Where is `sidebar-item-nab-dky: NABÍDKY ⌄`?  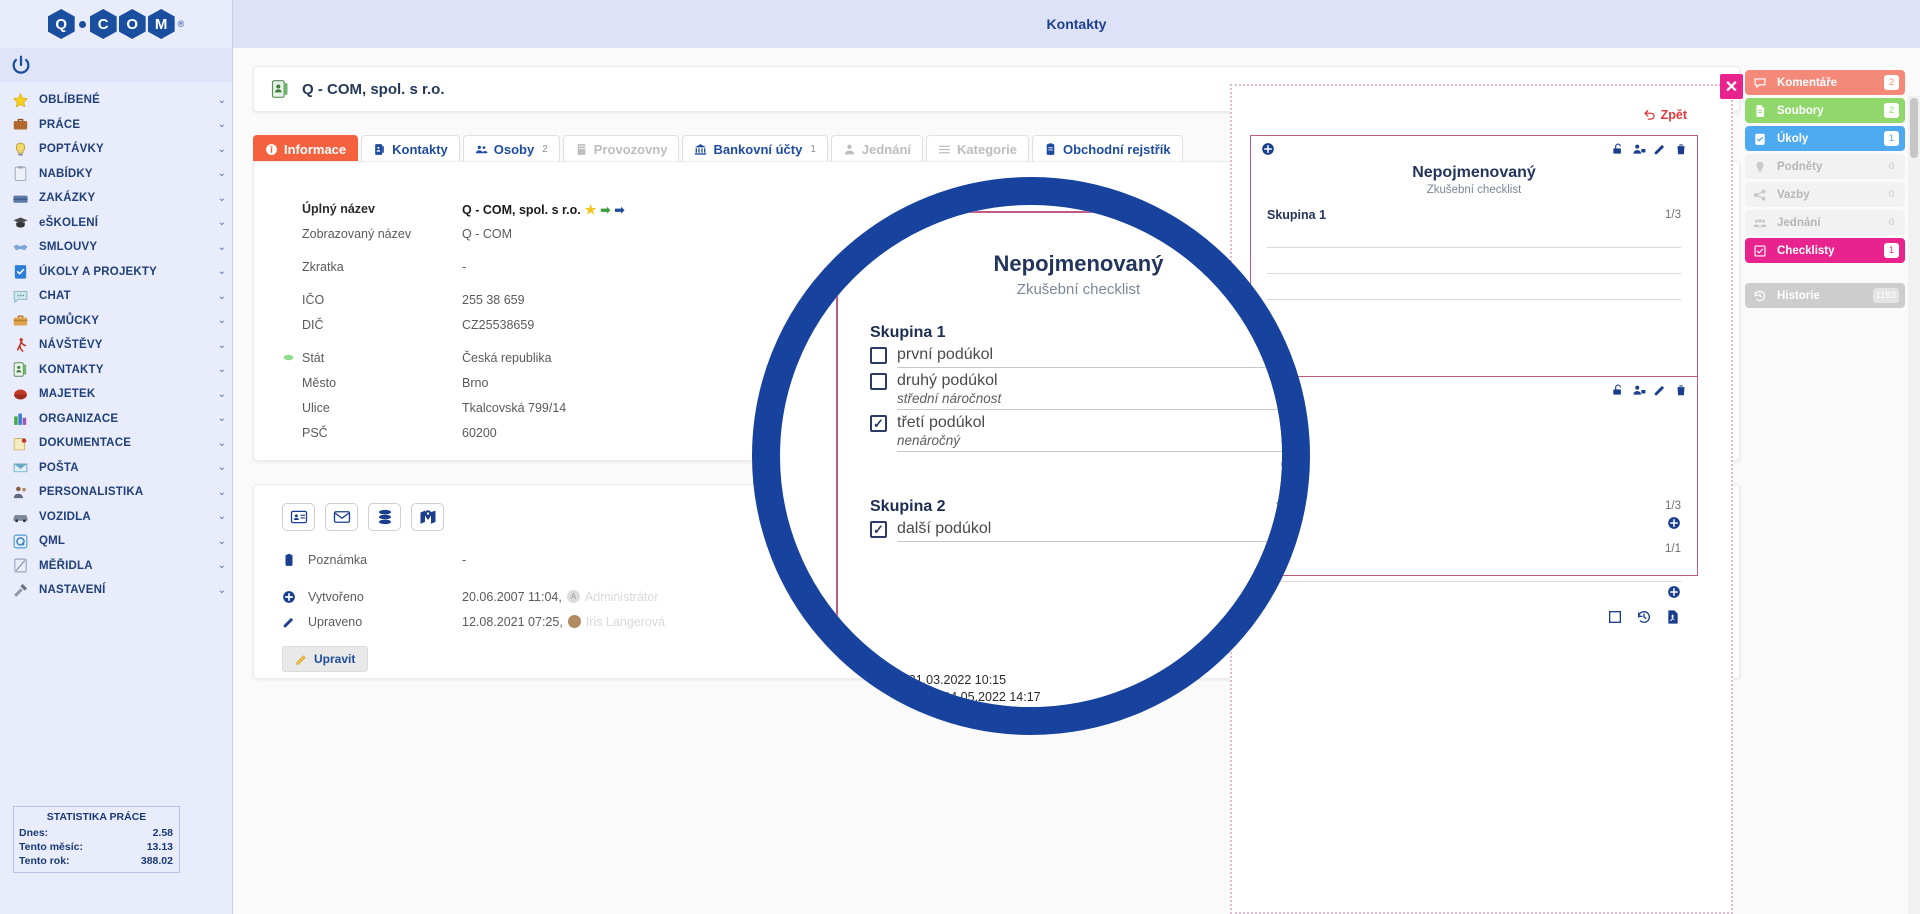 sidebar-item-nab-dky: NABÍDKY ⌄ is located at coordinates (116, 174).